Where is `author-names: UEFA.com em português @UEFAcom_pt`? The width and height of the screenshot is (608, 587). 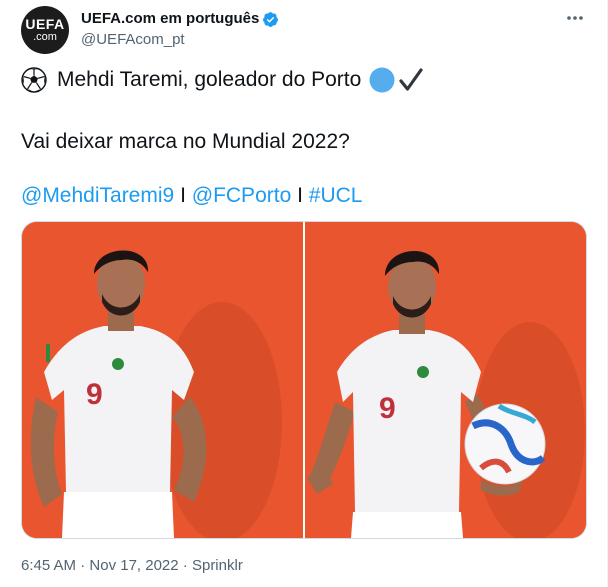
author-names: UEFA.com em português @UEFAcom_pt is located at coordinates (180, 29).